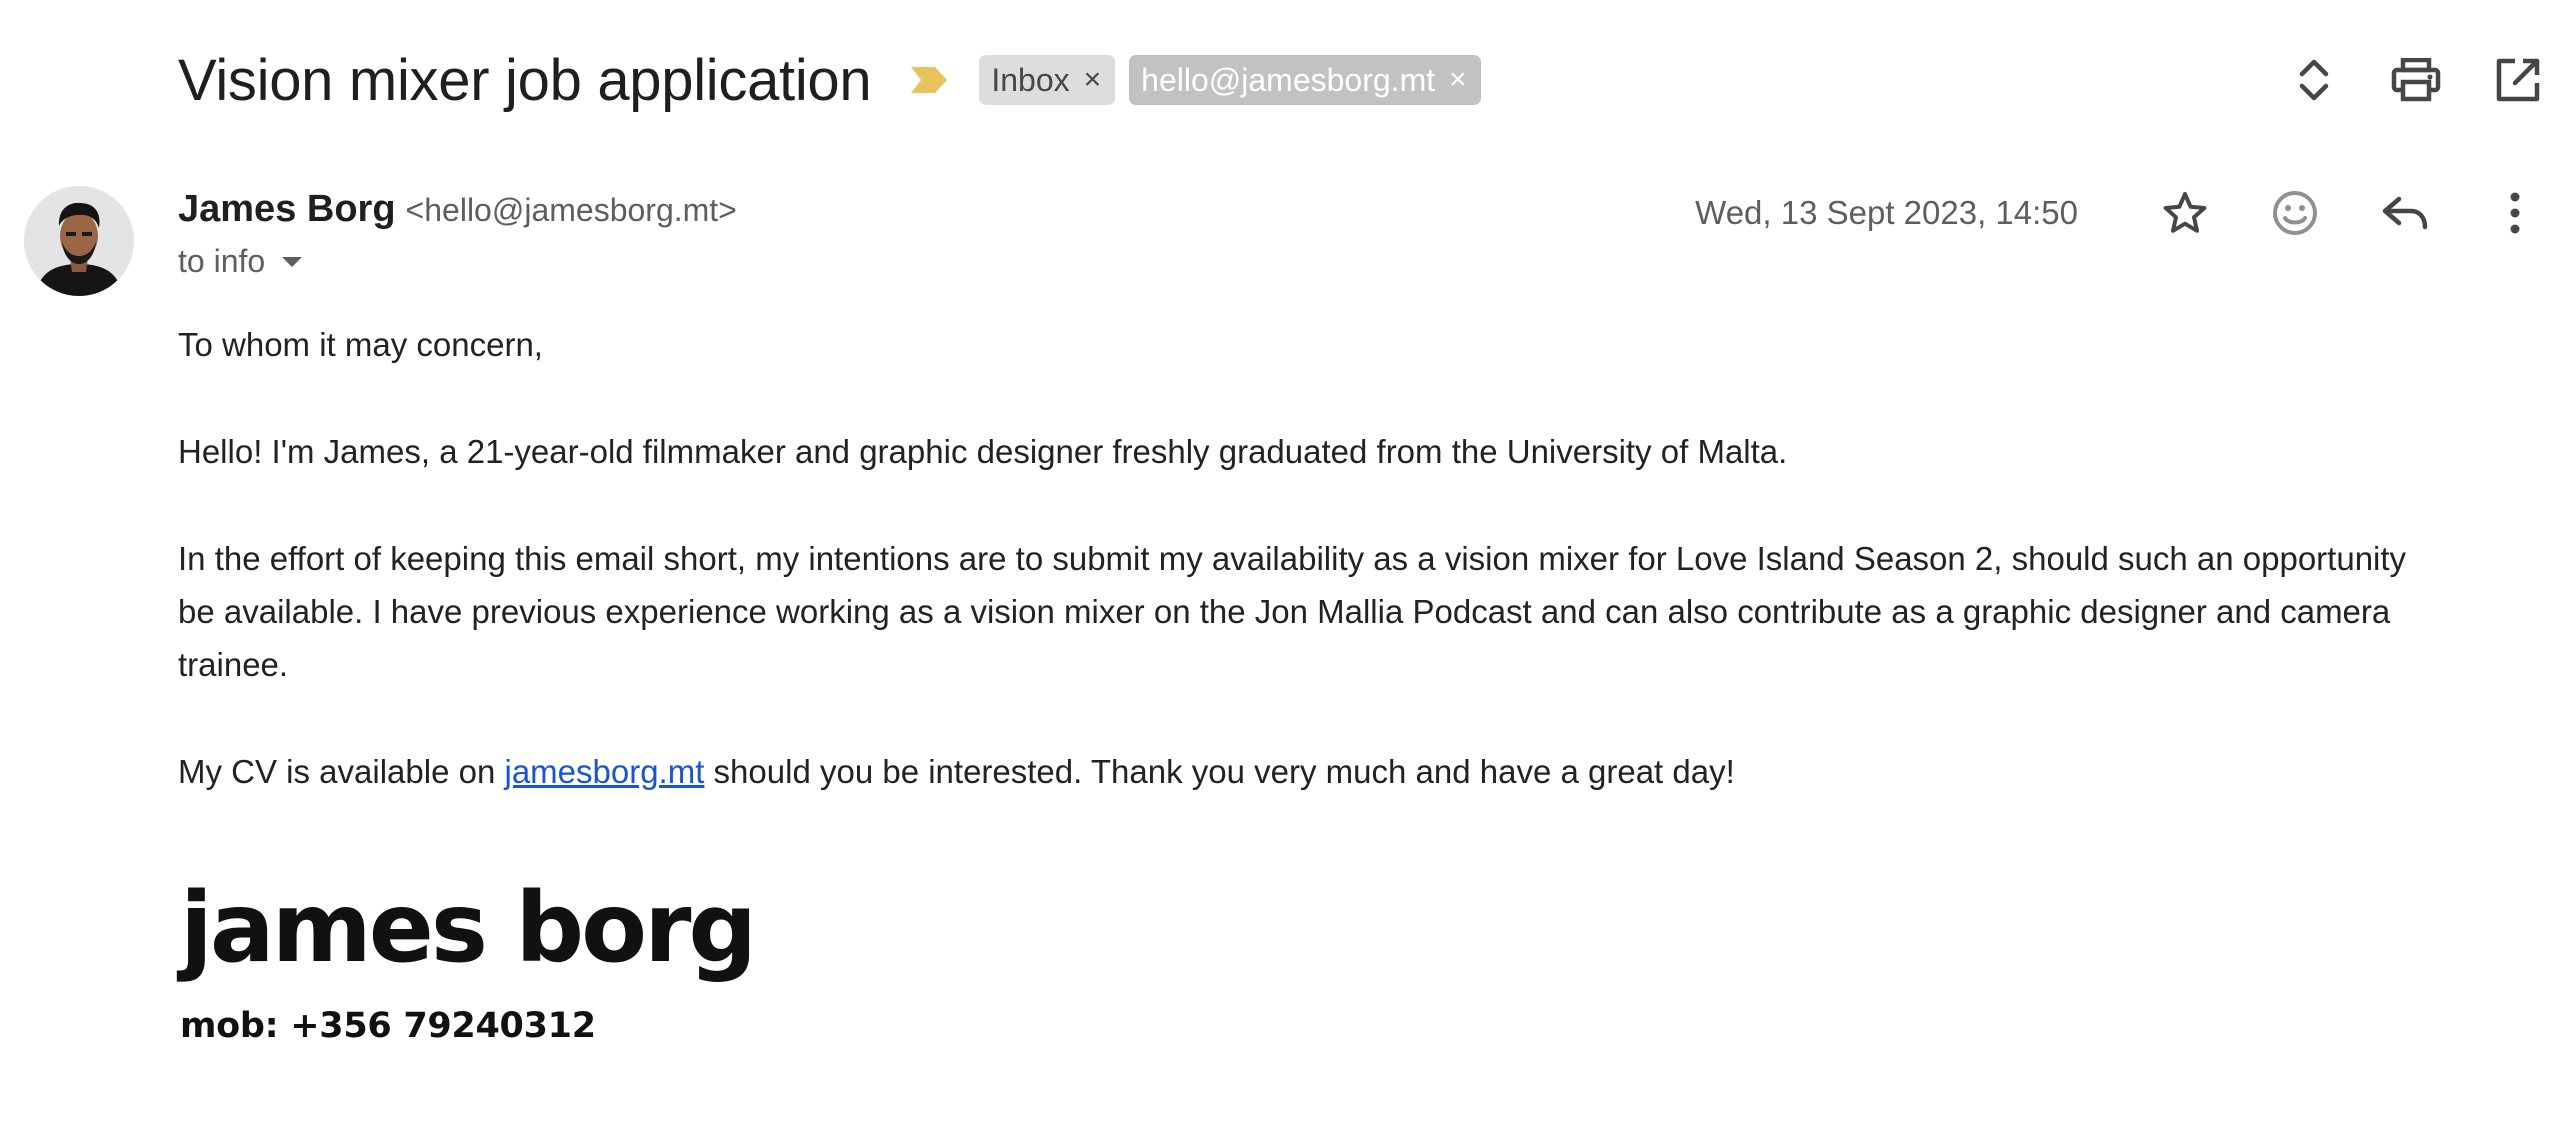  Describe the element at coordinates (360, 344) in the screenshot. I see `body-greeting: To whom it may concern,` at that location.